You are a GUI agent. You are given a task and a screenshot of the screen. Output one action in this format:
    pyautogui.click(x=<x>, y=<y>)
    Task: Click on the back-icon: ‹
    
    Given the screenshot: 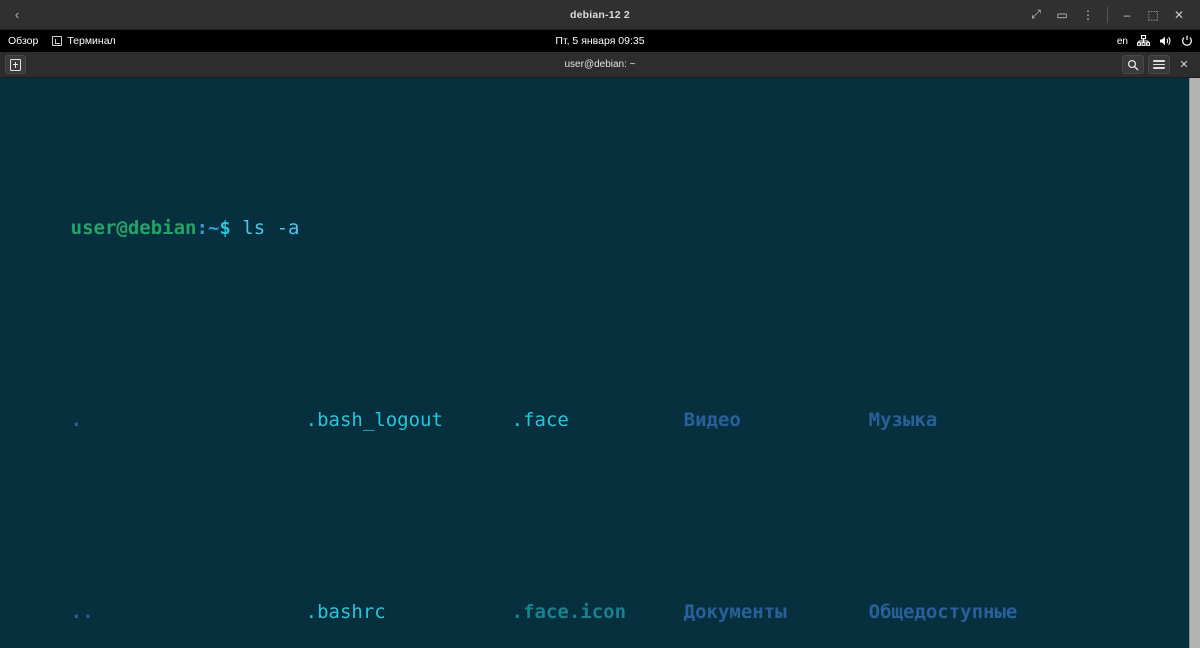 What is the action you would take?
    pyautogui.click(x=17, y=15)
    